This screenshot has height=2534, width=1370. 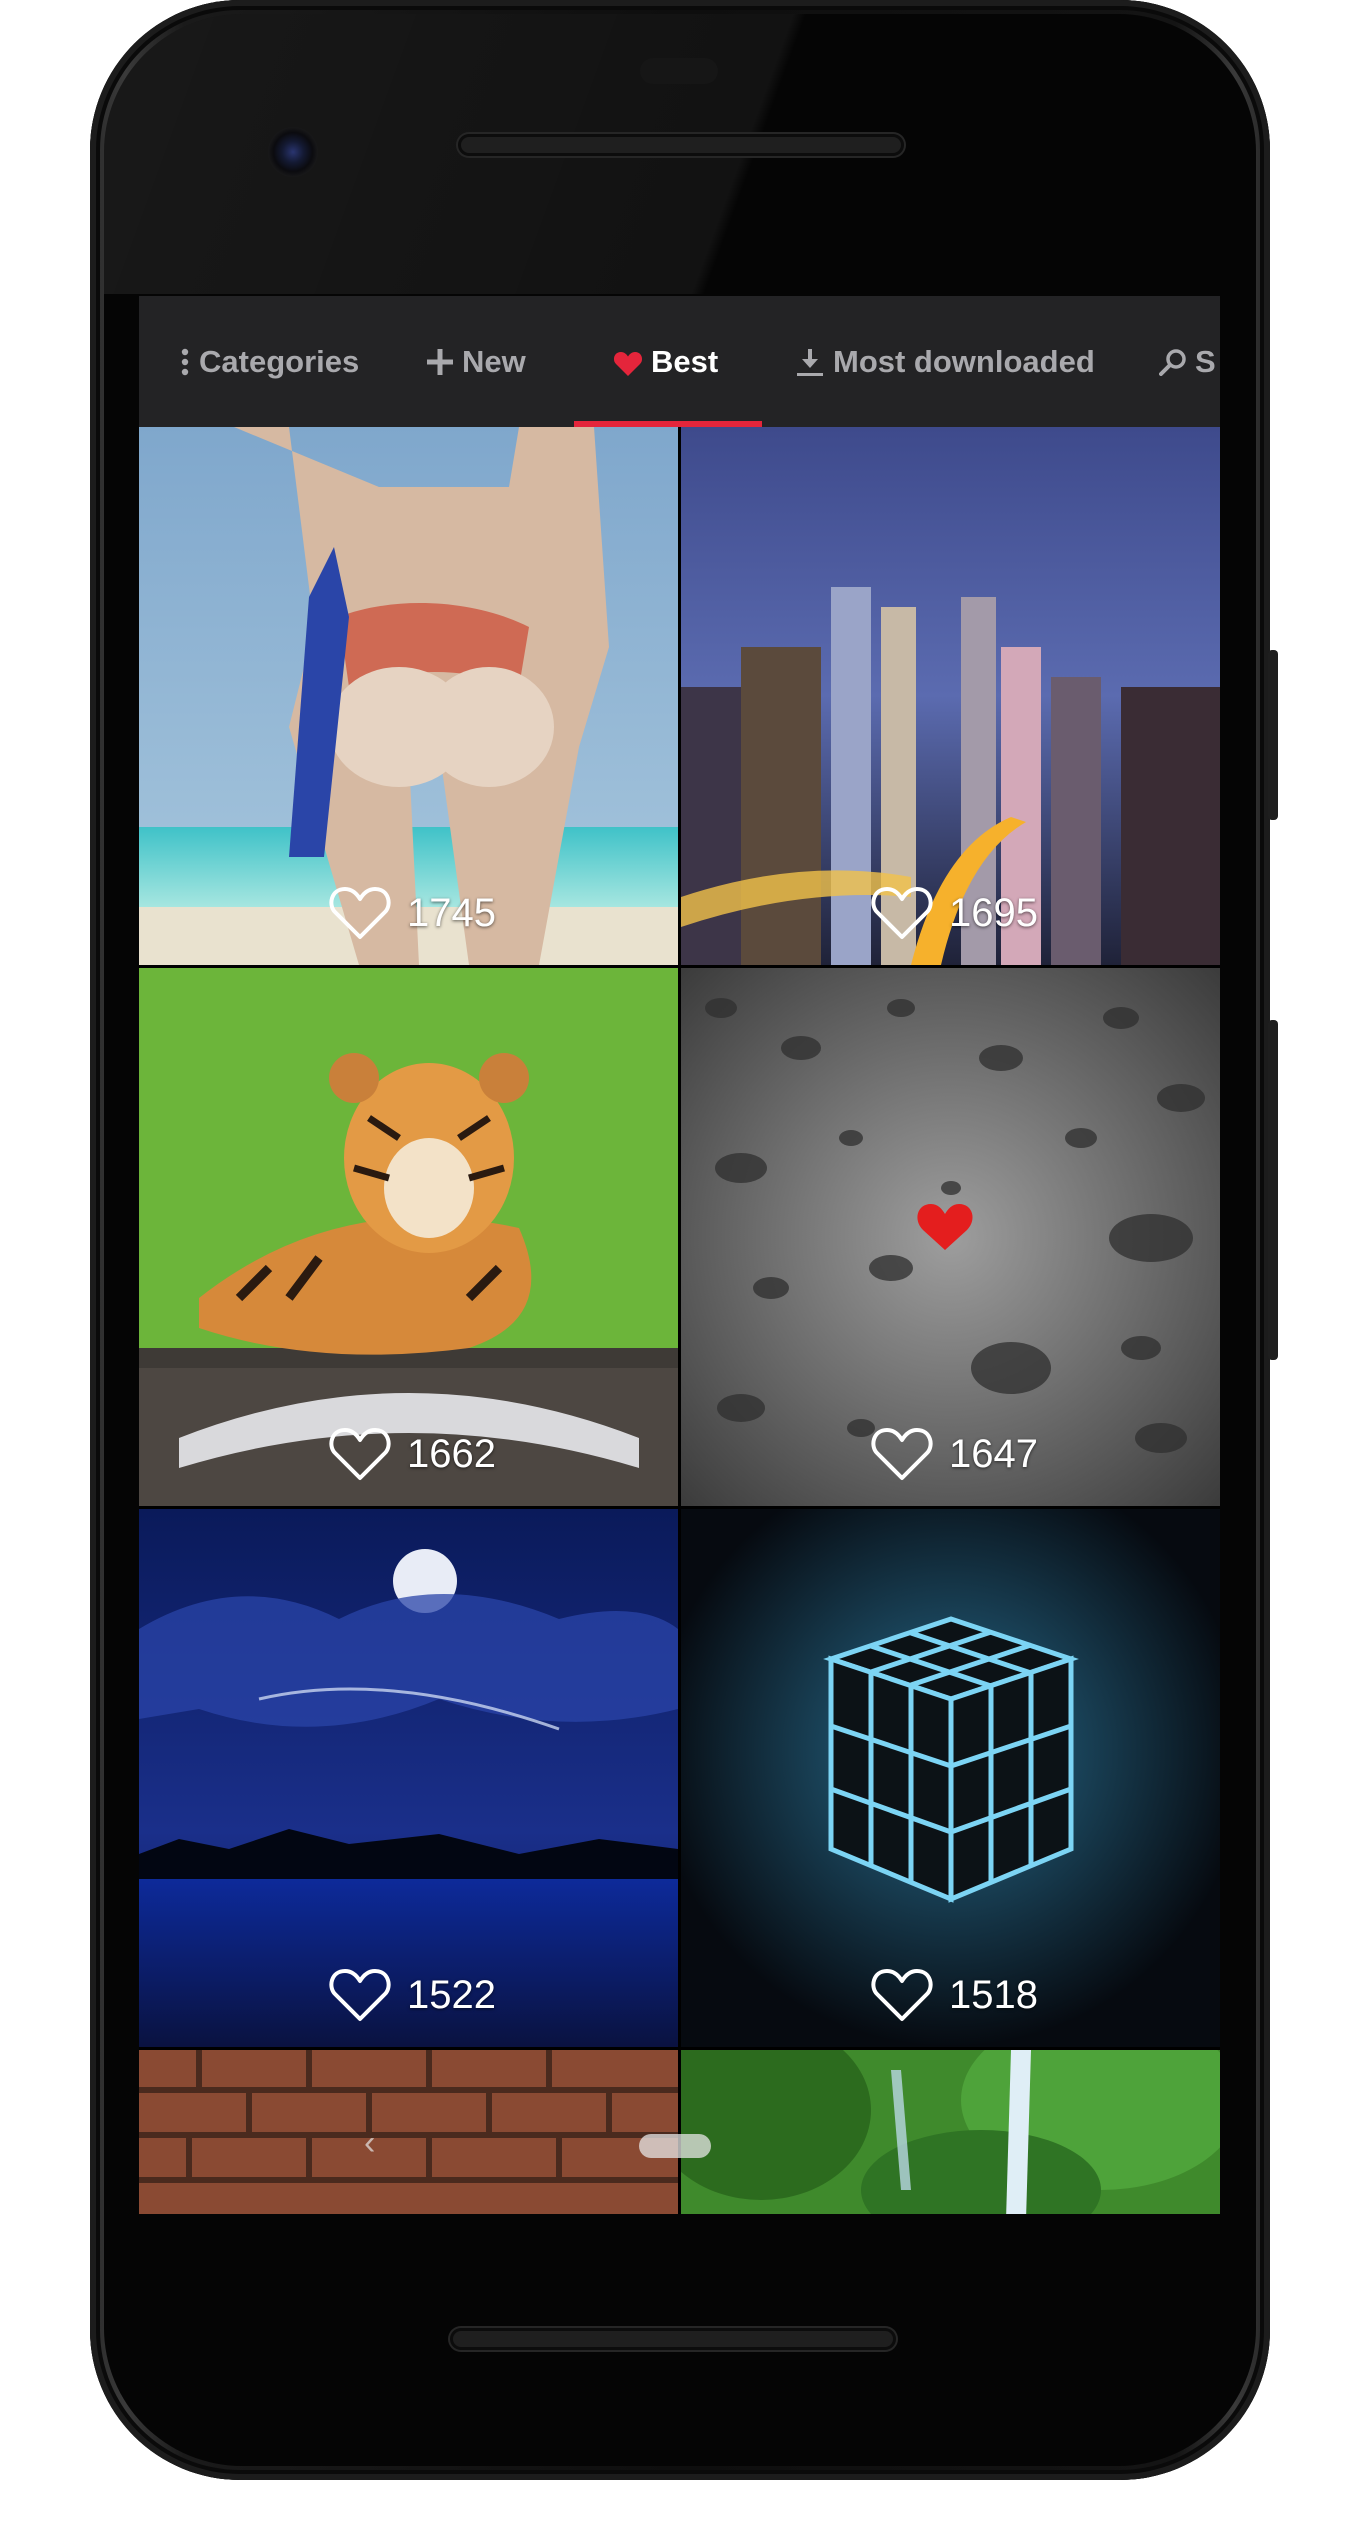 I want to click on wallpaper-image-waterfall, so click(x=950, y=2132).